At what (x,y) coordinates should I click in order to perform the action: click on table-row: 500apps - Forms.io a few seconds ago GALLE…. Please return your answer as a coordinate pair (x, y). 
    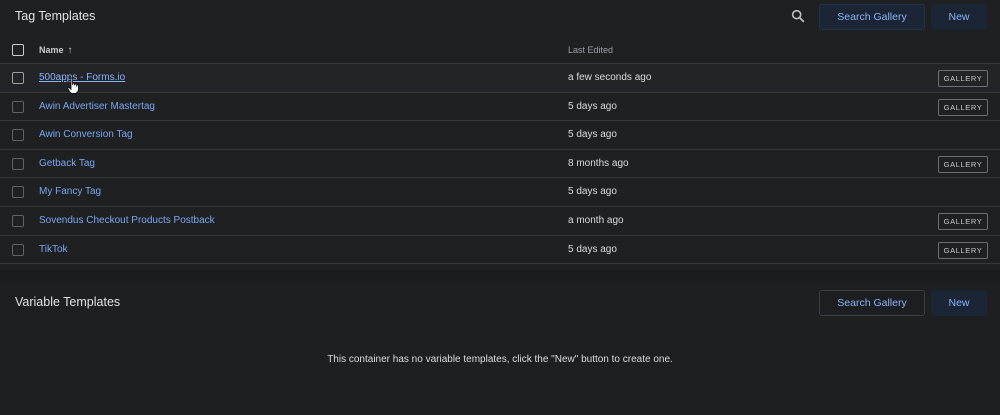
    Looking at the image, I should click on (500, 78).